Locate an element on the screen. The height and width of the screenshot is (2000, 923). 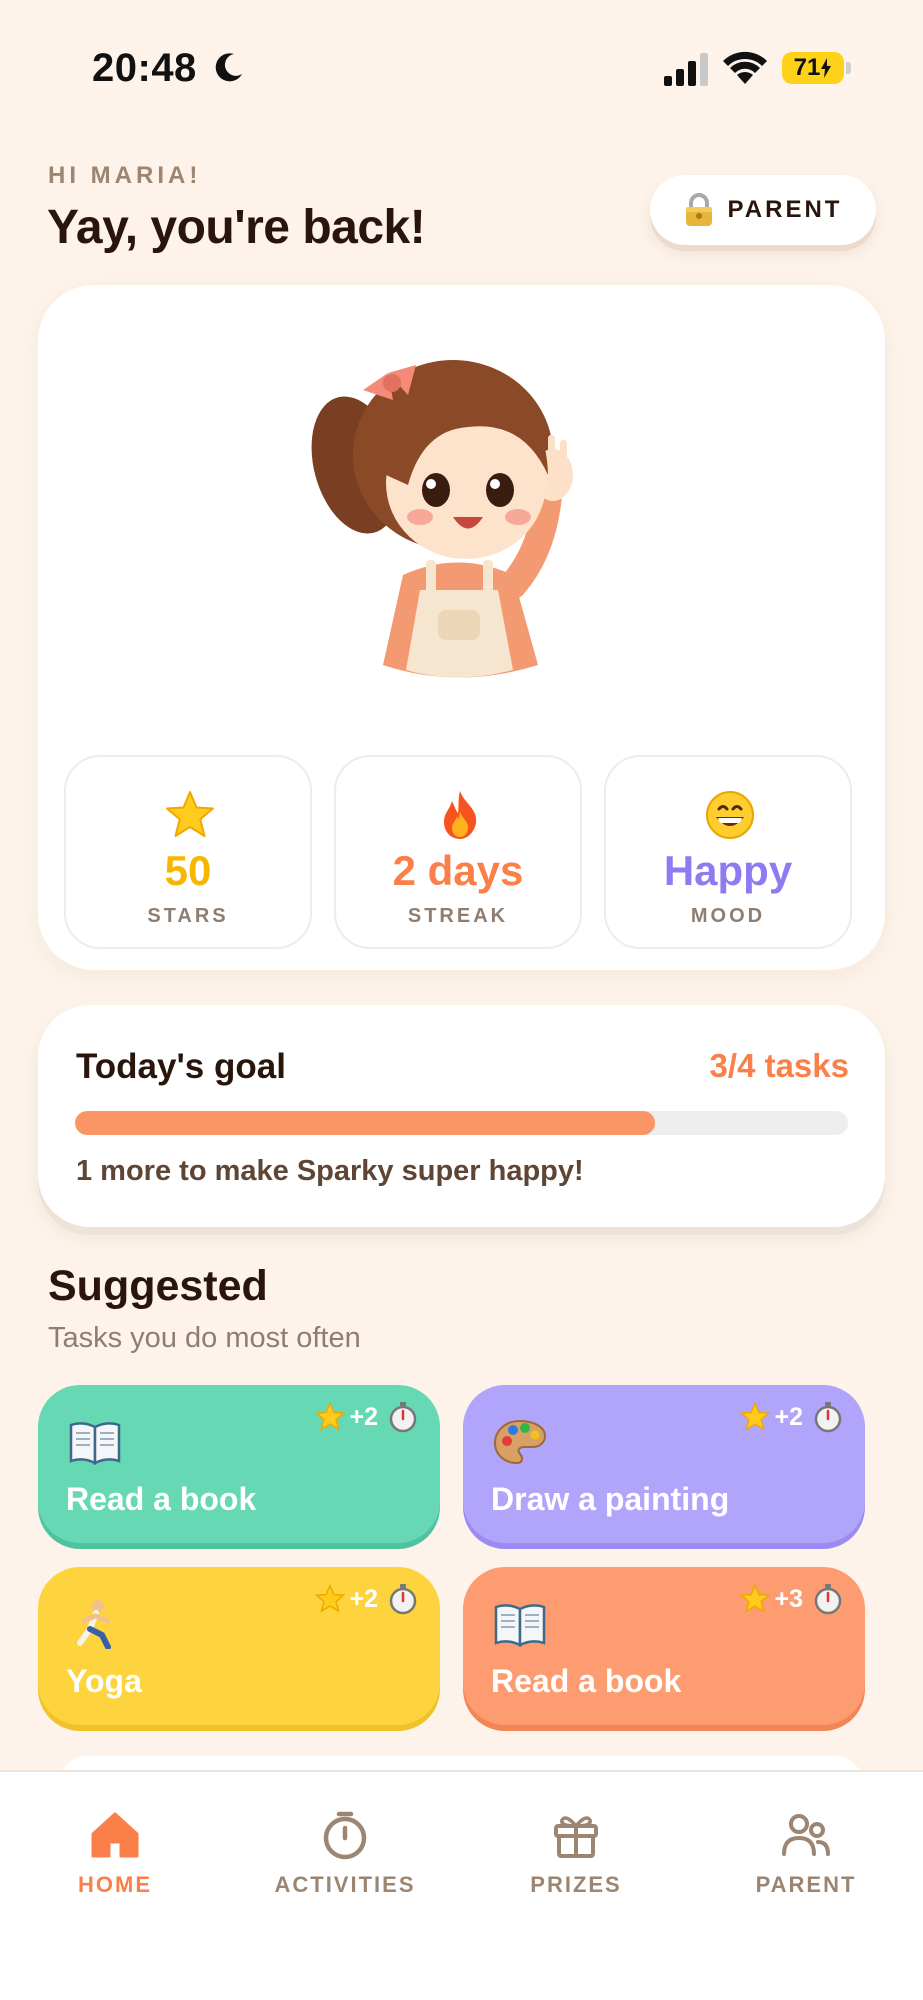
parent-button-label: PARENT is located at coordinates (785, 209).